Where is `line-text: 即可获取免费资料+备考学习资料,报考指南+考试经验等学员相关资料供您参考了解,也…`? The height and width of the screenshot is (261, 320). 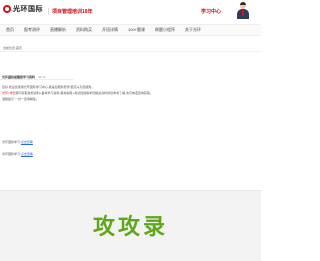 line-text: 即可获取免费资料+备考学习资料,报考指南+考试经验等学员相关资料供您参考了解,也… is located at coordinates (84, 93).